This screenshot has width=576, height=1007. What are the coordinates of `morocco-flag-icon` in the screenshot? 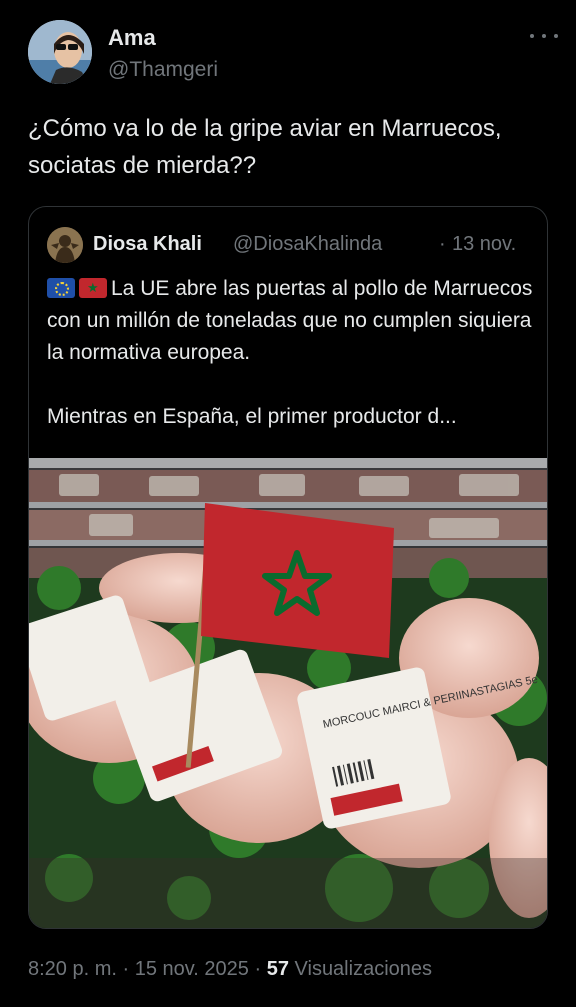 It's located at (93, 288).